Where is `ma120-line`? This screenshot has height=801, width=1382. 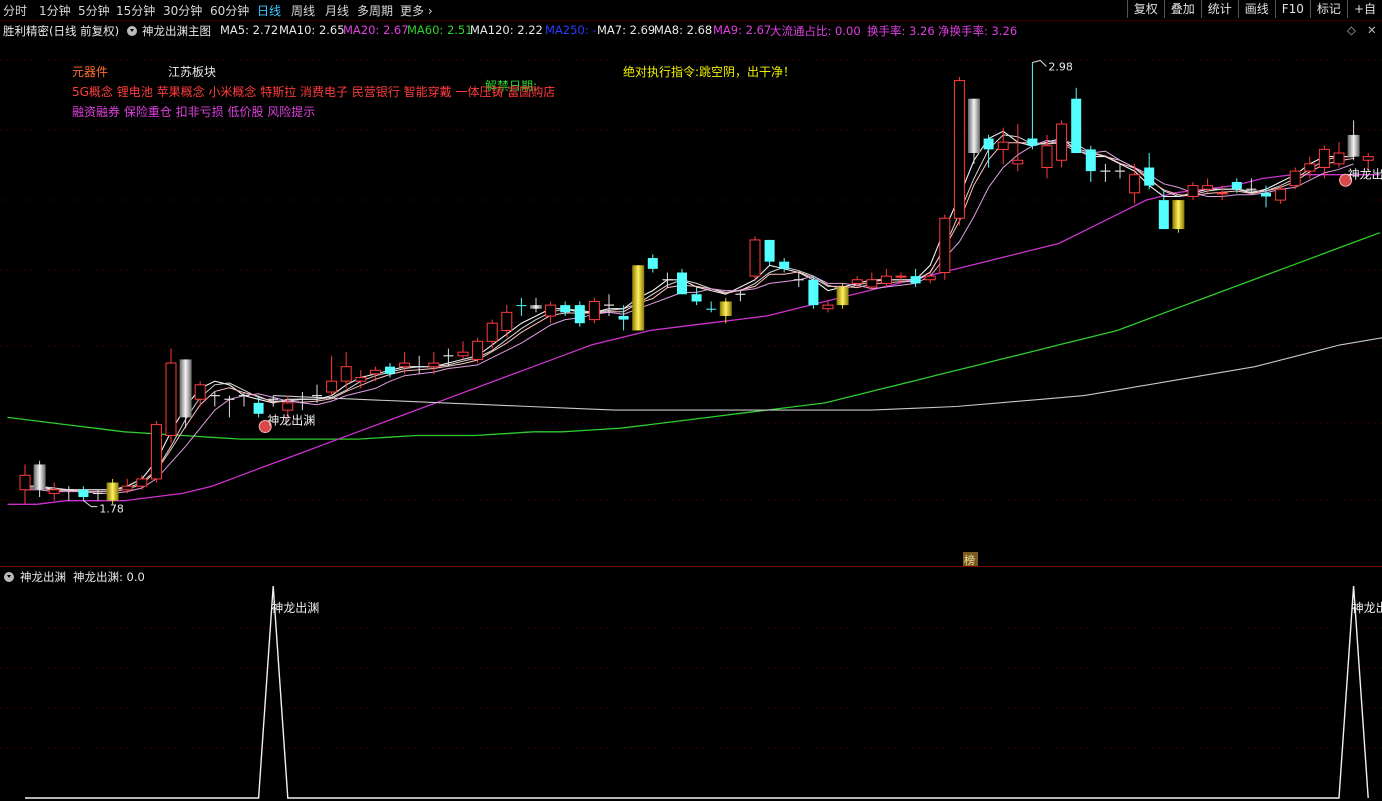
ma120-line is located at coordinates (827, 374).